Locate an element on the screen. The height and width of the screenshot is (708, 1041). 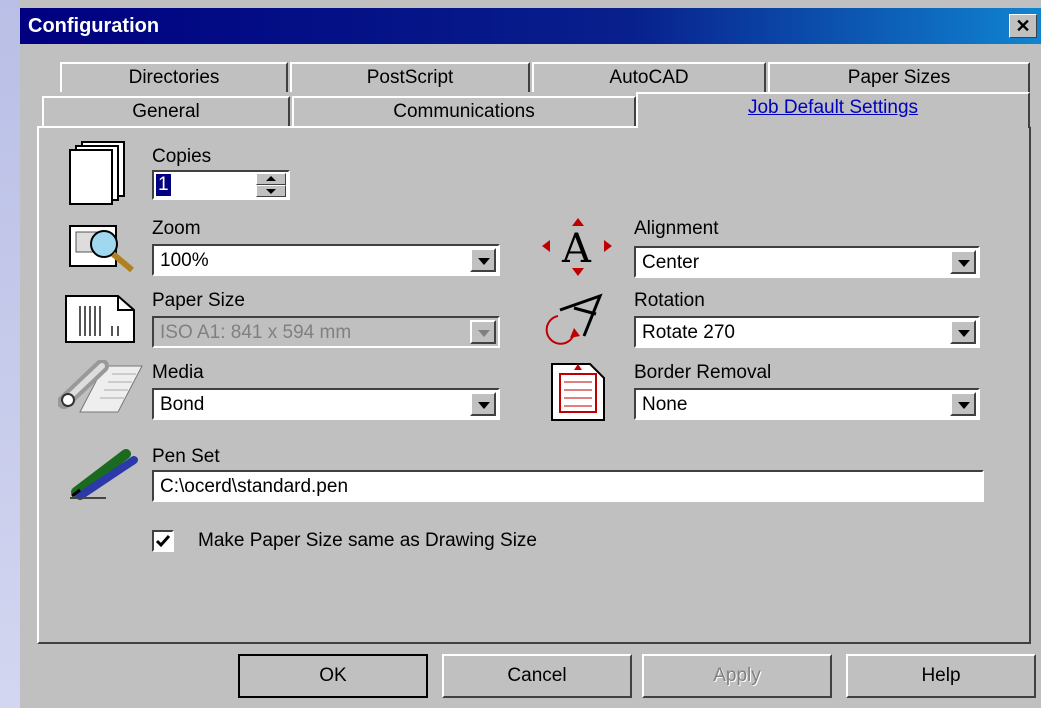
tab-general: General is located at coordinates (166, 111).